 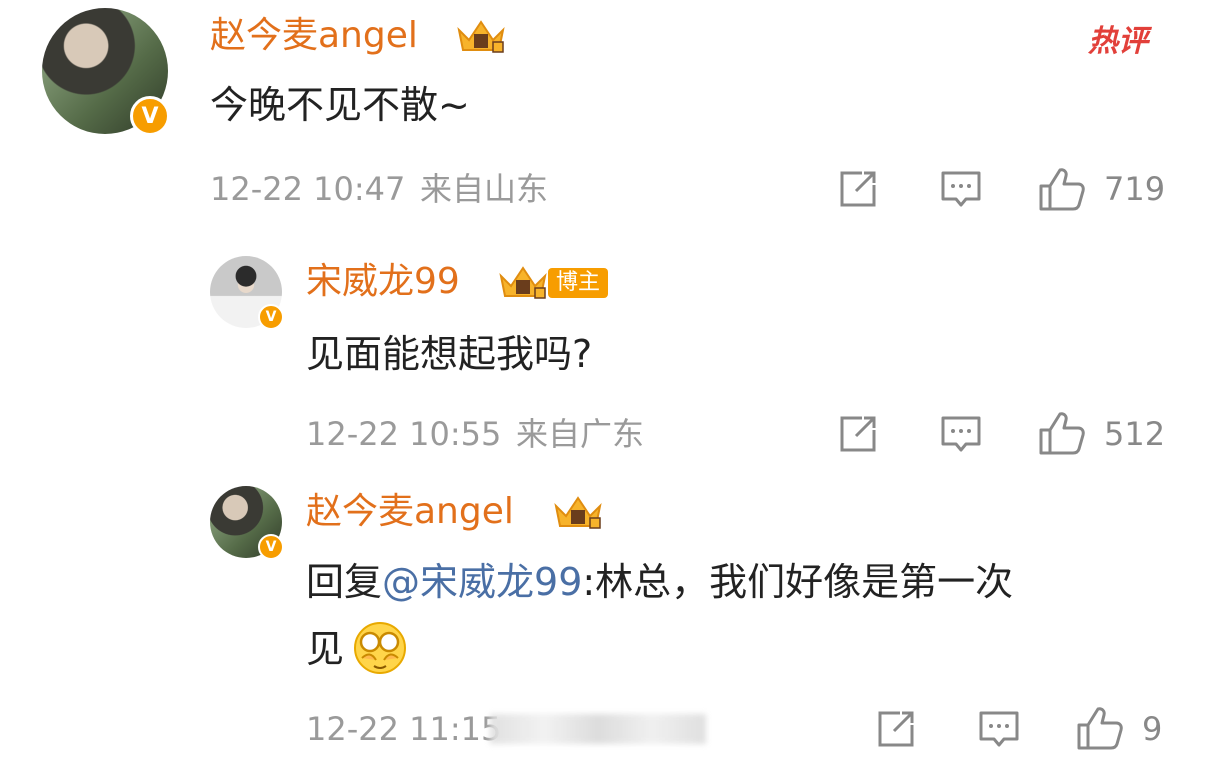 What do you see at coordinates (1118, 41) in the screenshot?
I see `hot-comment-label: 热评` at bounding box center [1118, 41].